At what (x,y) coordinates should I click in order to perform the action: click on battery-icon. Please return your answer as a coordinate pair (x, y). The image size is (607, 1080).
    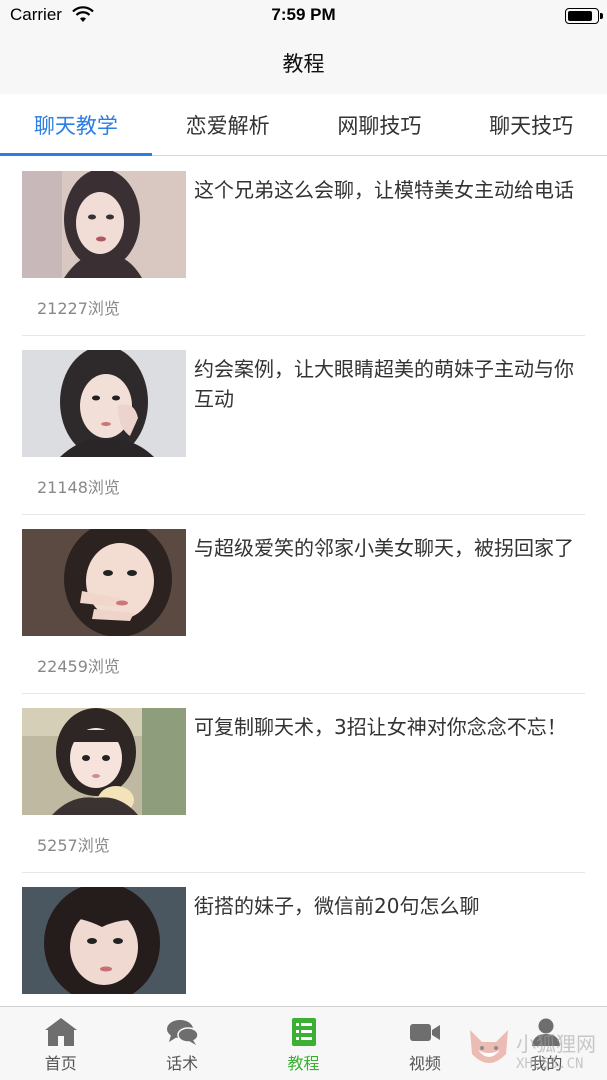
    Looking at the image, I should click on (584, 16).